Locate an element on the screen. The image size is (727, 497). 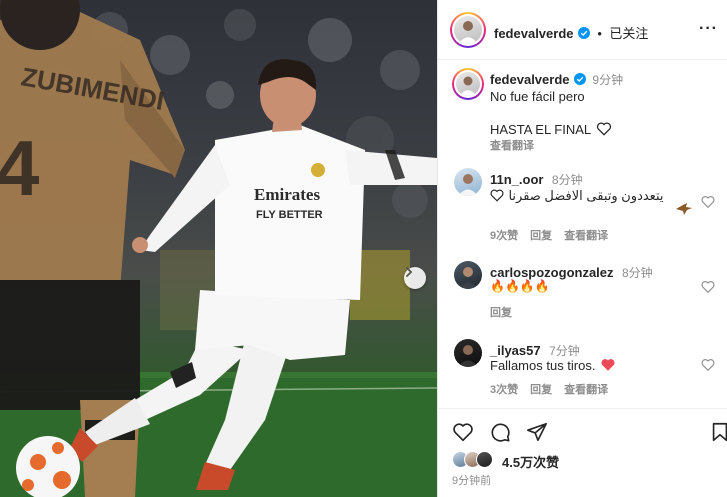
post-header: fedevalverde • 已关注 ··· is located at coordinates (582, 30).